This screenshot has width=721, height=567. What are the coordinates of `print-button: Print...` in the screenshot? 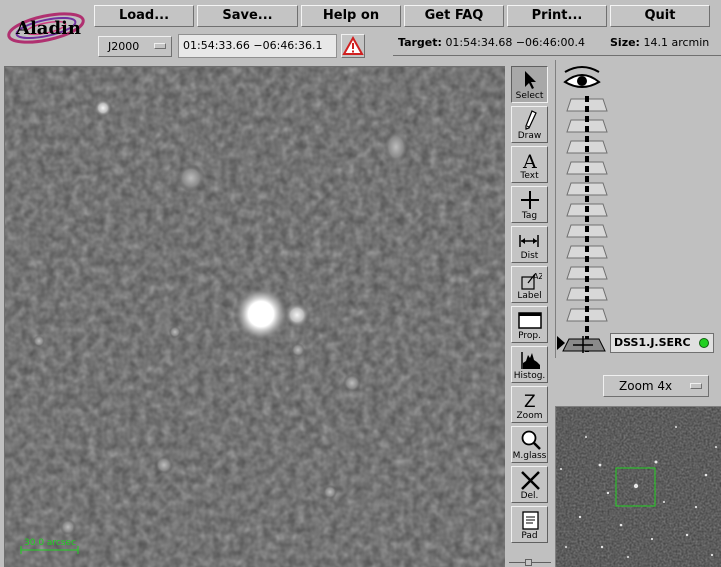 It's located at (557, 16).